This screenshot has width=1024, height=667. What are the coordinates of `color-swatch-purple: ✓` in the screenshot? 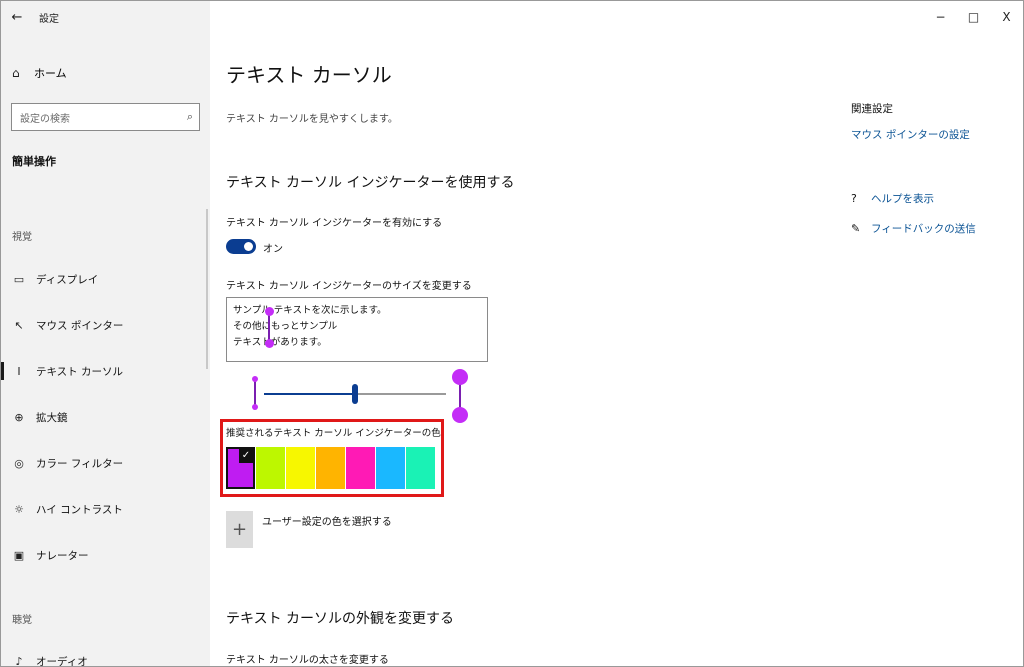 It's located at (240, 468).